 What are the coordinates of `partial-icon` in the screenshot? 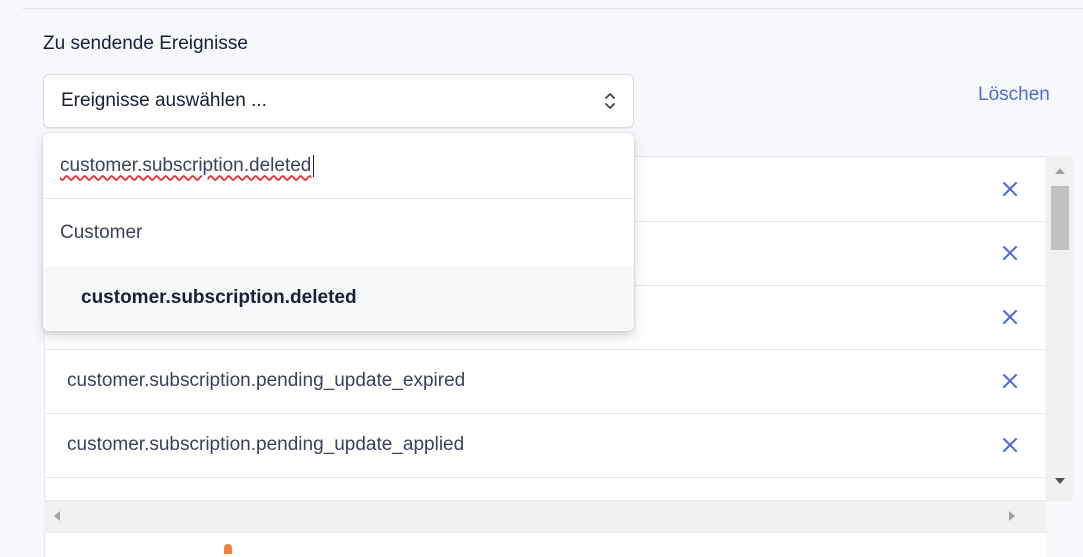 It's located at (228, 549).